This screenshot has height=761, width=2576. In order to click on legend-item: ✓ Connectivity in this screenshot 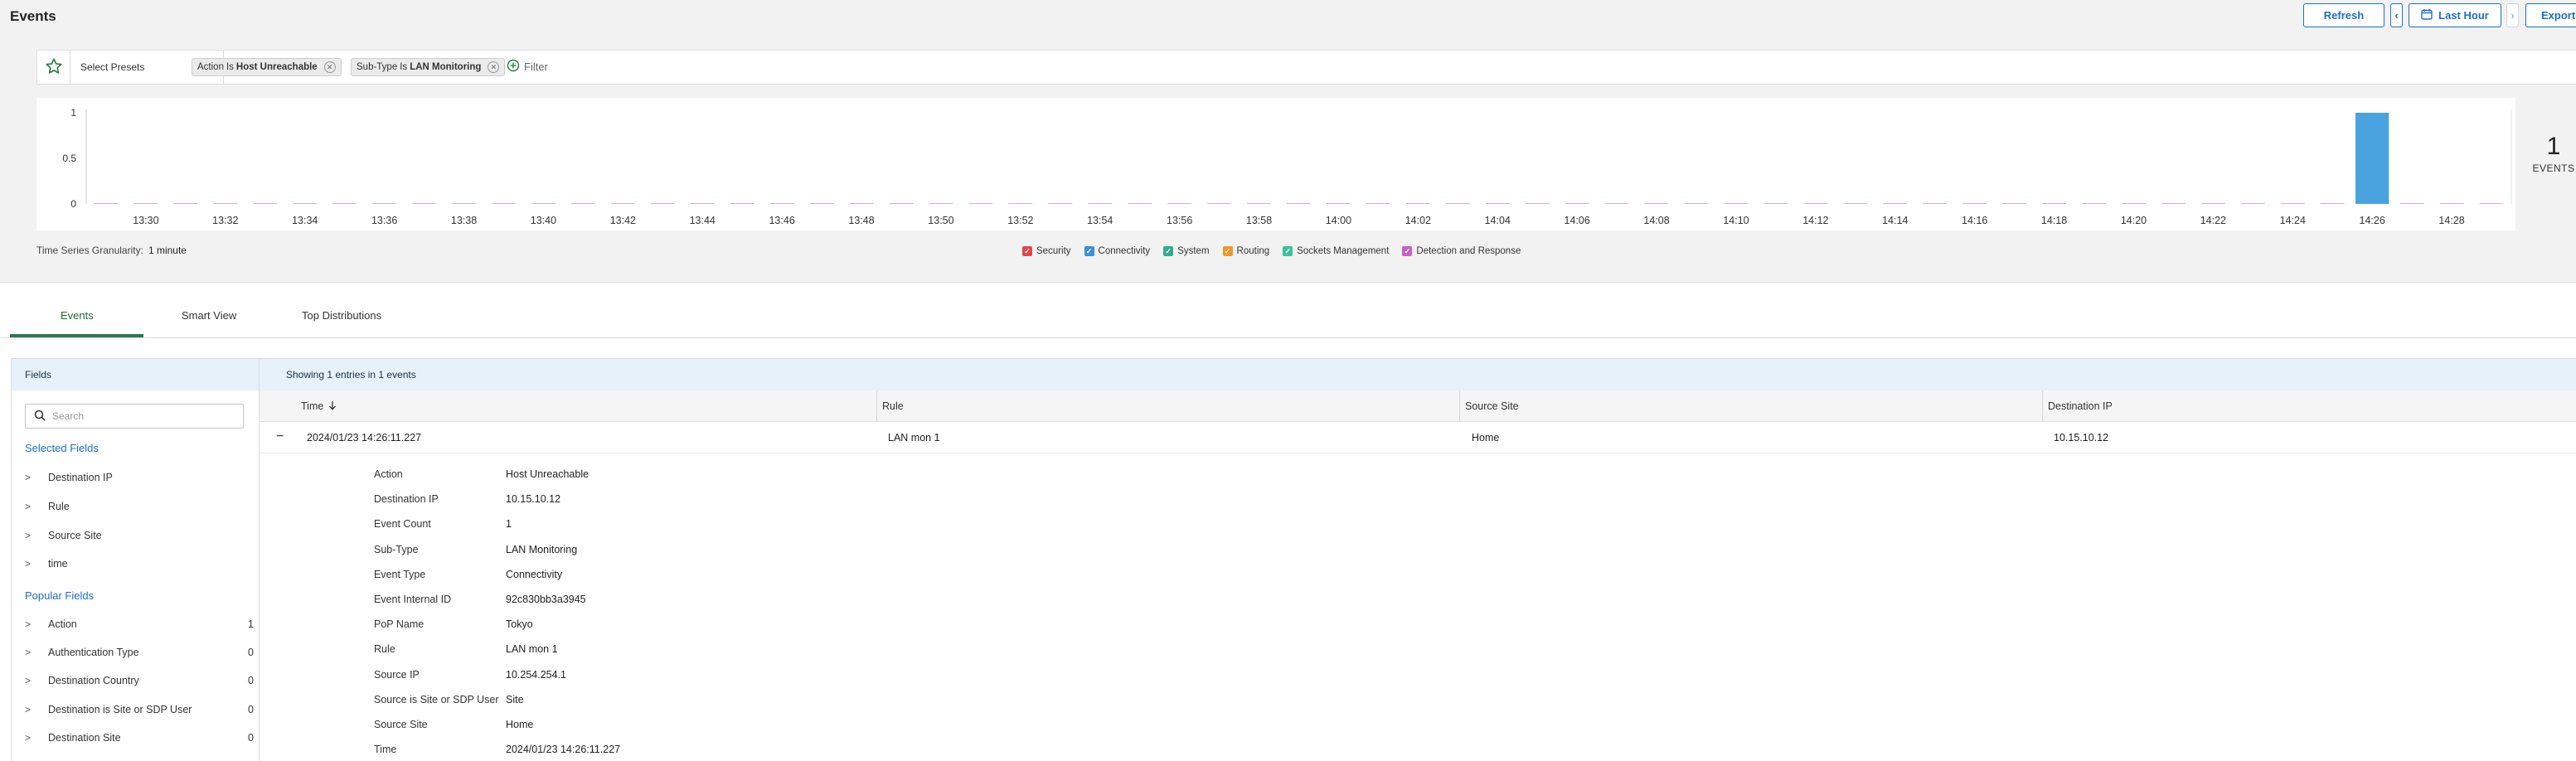, I will do `click(1117, 251)`.